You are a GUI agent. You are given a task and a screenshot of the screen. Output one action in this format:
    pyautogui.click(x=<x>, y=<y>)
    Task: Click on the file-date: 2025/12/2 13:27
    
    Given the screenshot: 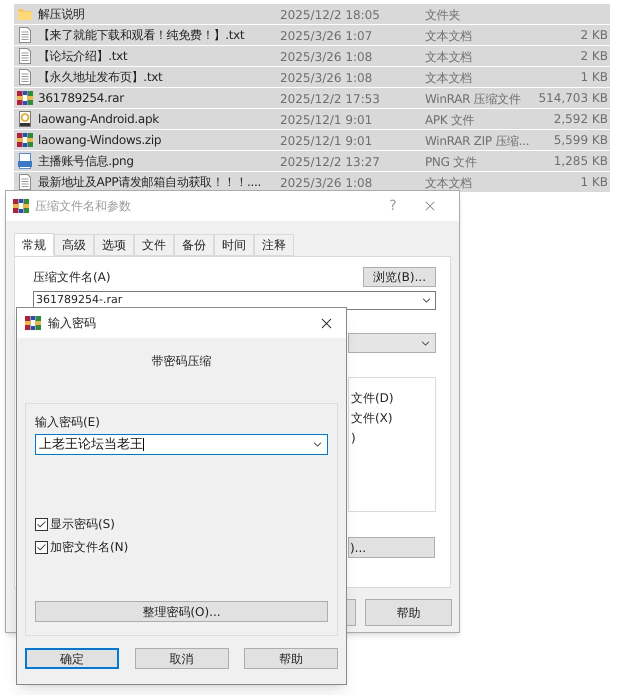 What is the action you would take?
    pyautogui.click(x=330, y=162)
    